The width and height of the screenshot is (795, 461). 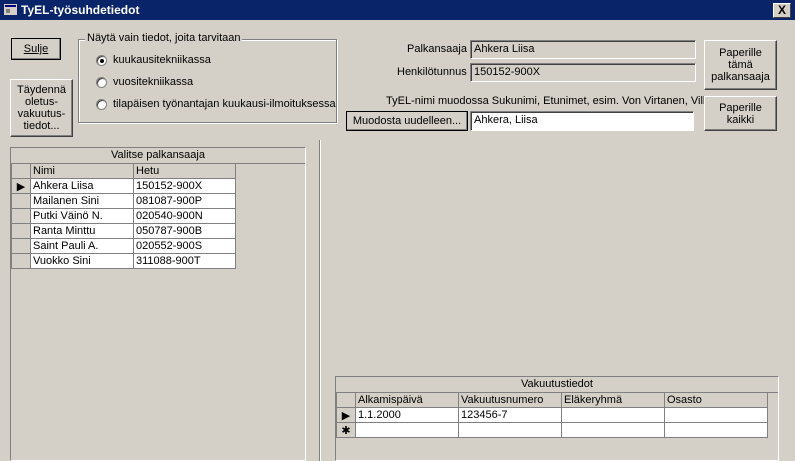 I want to click on cell-name: Vuokko Sini, so click(x=82, y=261).